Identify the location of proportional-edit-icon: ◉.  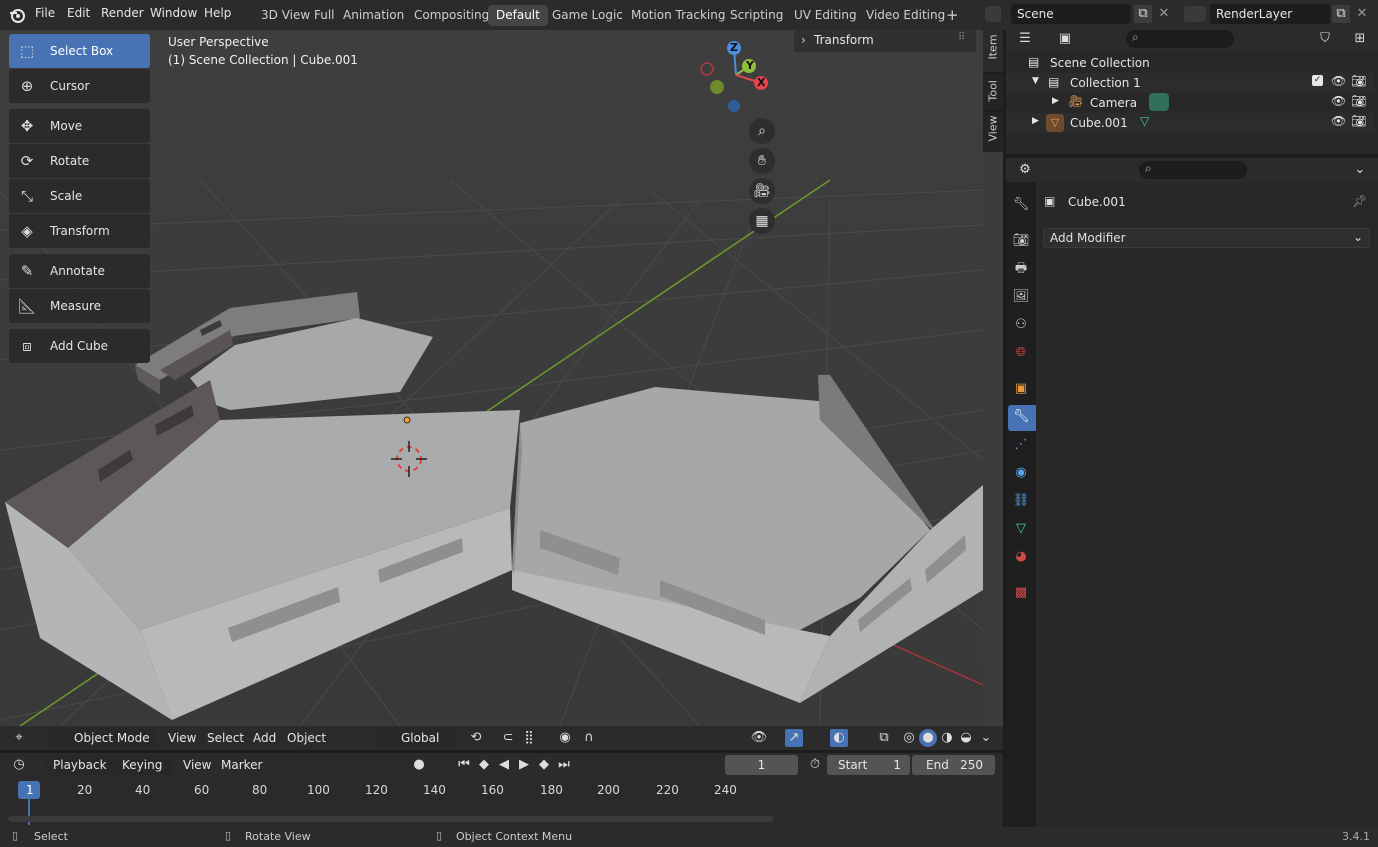
(565, 738).